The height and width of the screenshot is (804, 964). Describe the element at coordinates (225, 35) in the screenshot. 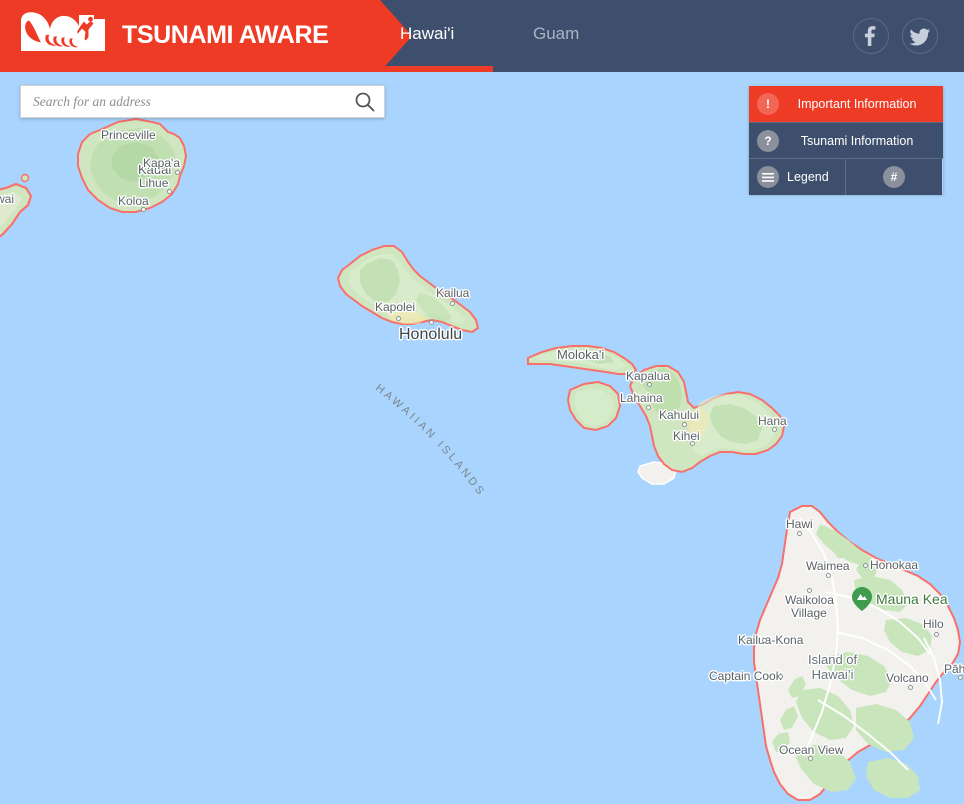

I see `brand-title: TSUNAMI AWARE` at that location.